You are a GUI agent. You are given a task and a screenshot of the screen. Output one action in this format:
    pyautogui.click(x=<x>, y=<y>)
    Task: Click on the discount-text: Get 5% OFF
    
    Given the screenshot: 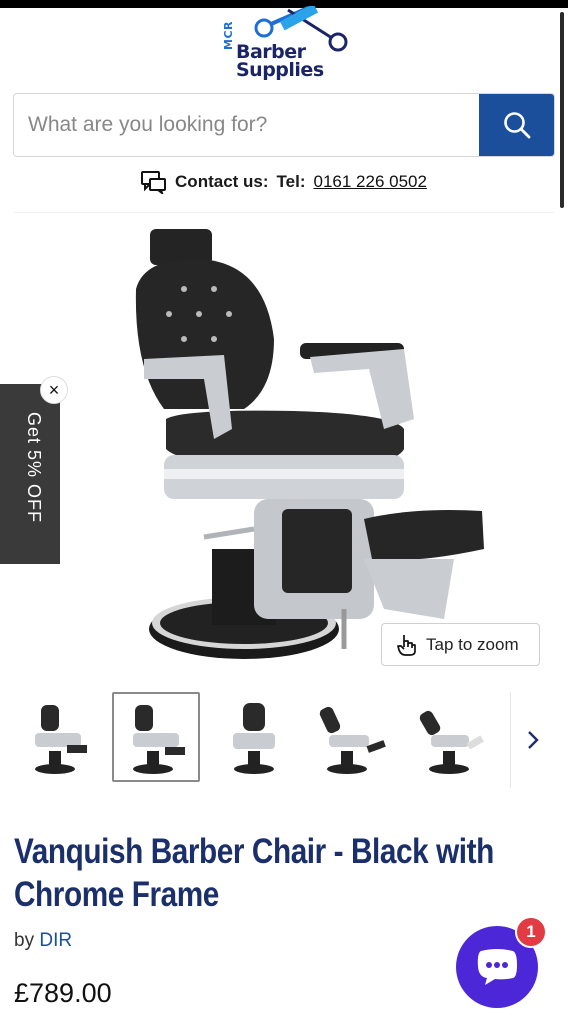 What is the action you would take?
    pyautogui.click(x=34, y=468)
    